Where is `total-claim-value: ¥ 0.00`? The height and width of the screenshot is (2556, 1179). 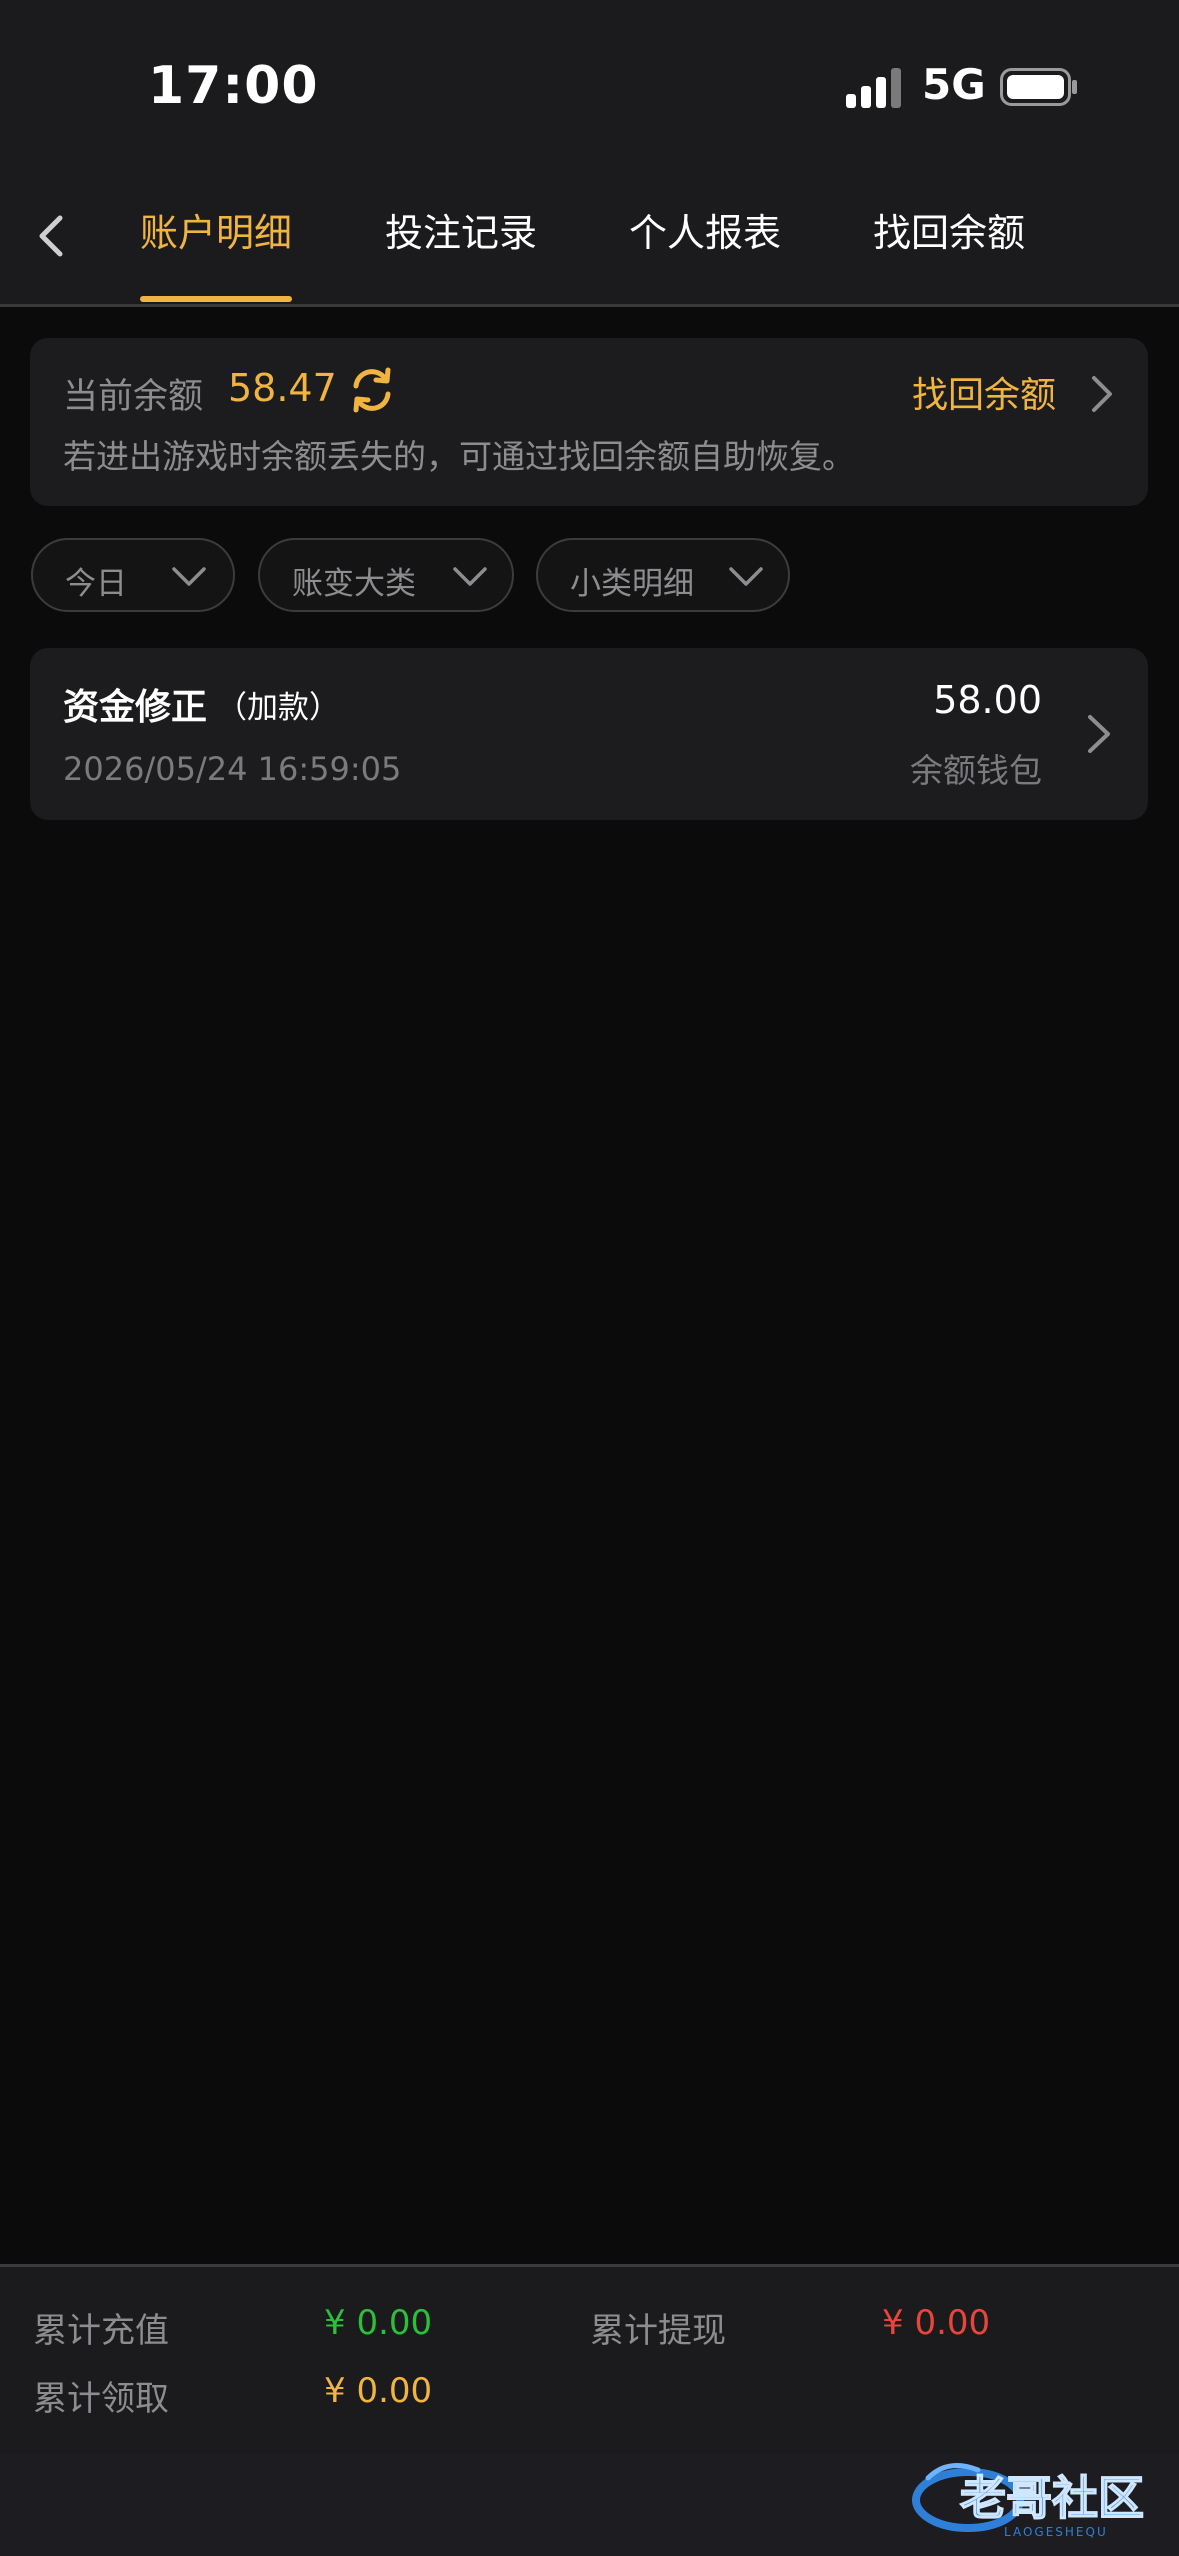
total-claim-value: ¥ 0.00 is located at coordinates (378, 2391).